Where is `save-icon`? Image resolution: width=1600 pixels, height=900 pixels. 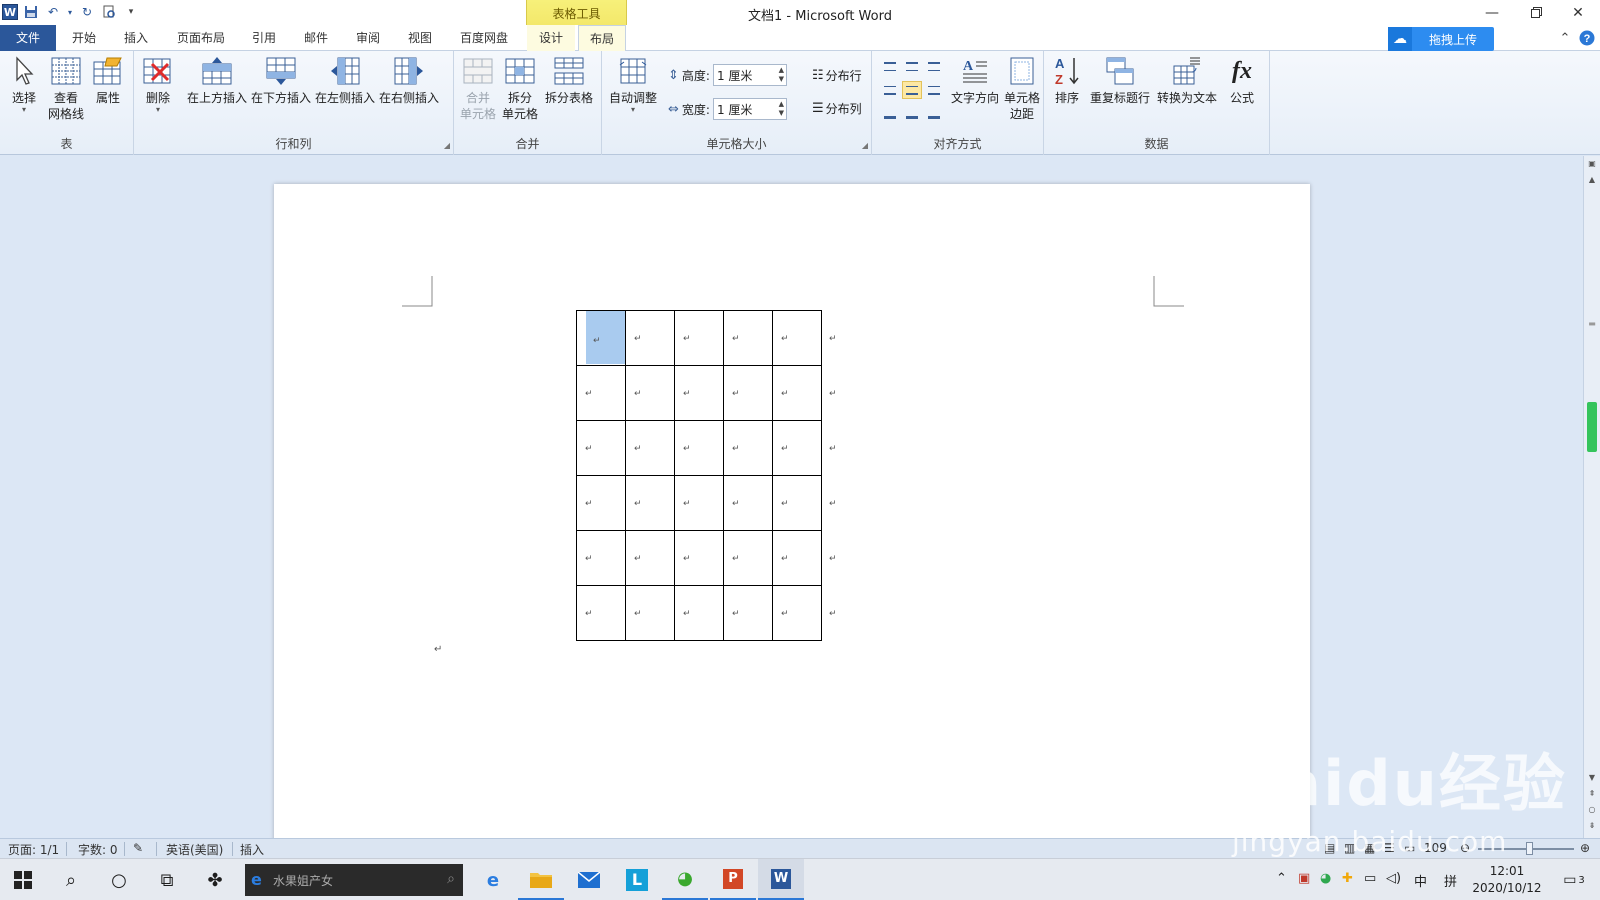
save-icon is located at coordinates (31, 12).